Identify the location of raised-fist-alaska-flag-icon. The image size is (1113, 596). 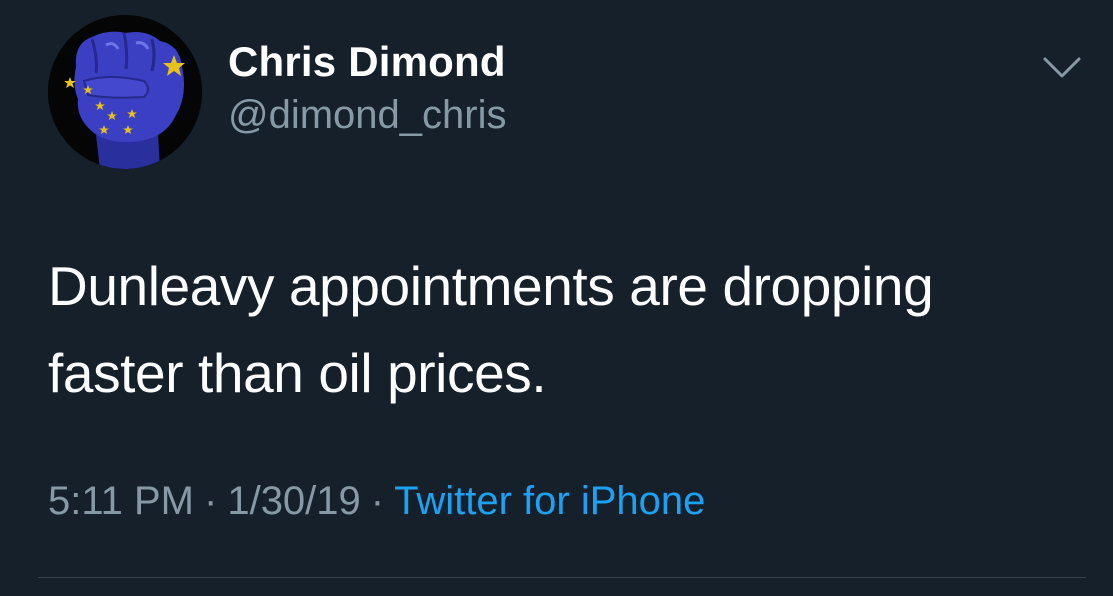
(125, 92).